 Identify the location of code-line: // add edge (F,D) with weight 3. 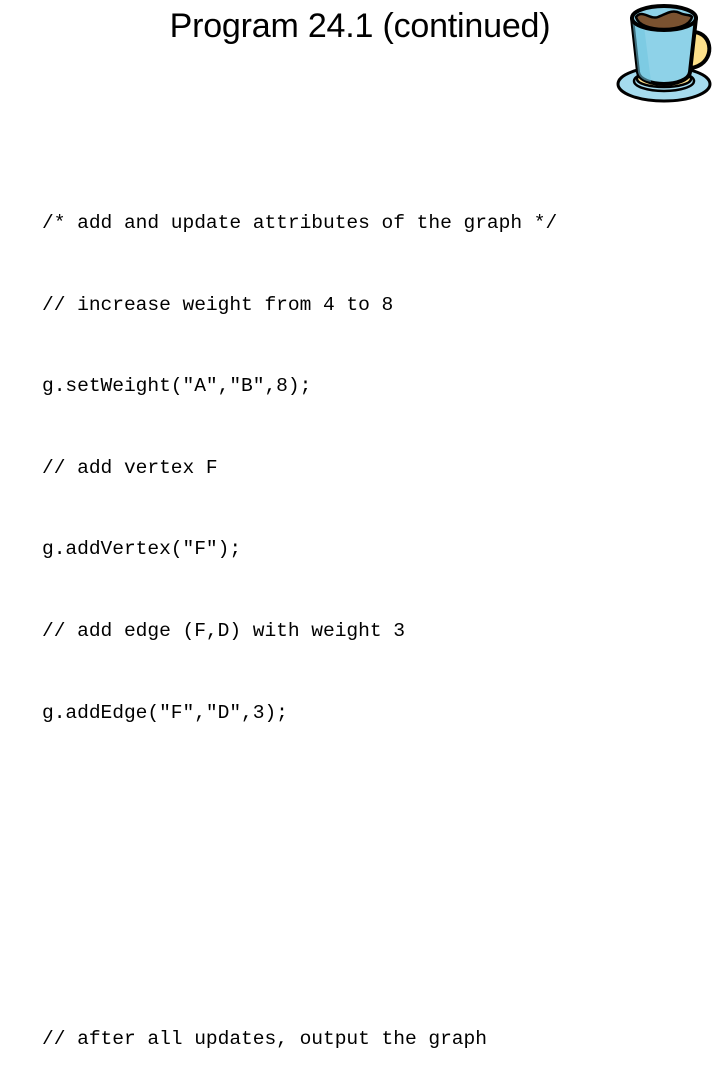
(223, 630).